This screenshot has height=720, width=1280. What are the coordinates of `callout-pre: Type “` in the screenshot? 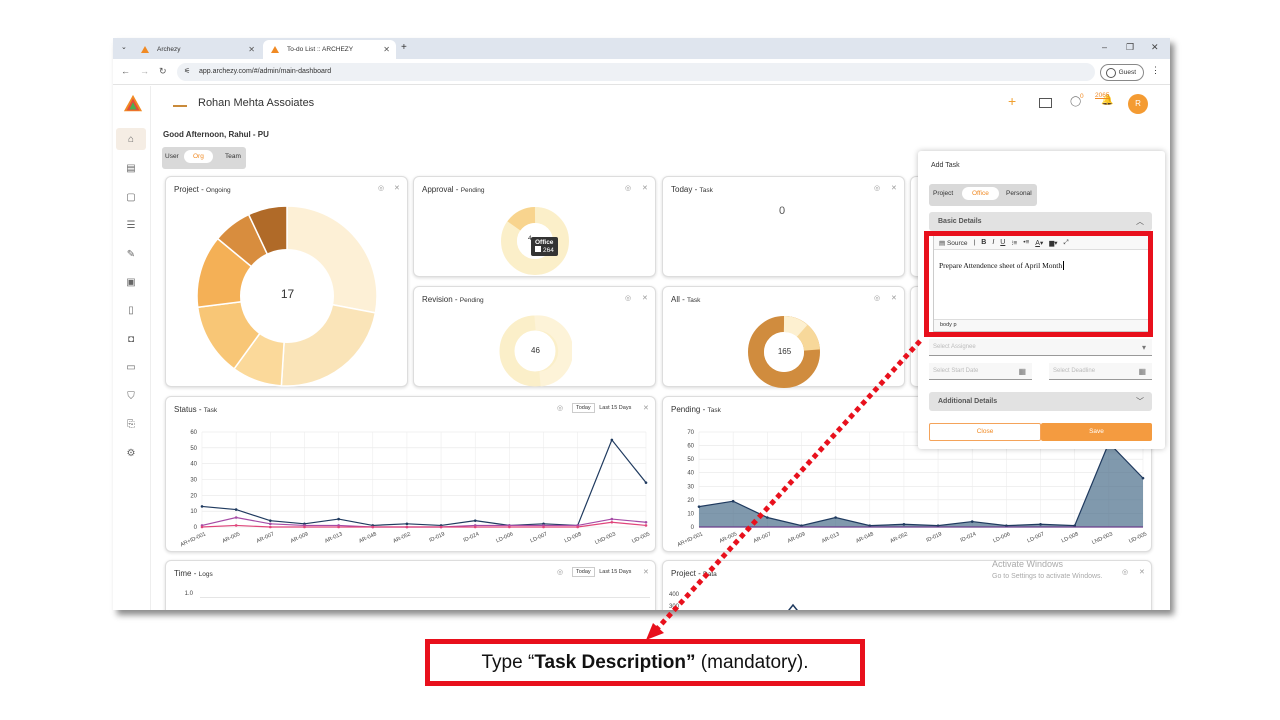 It's located at (508, 662).